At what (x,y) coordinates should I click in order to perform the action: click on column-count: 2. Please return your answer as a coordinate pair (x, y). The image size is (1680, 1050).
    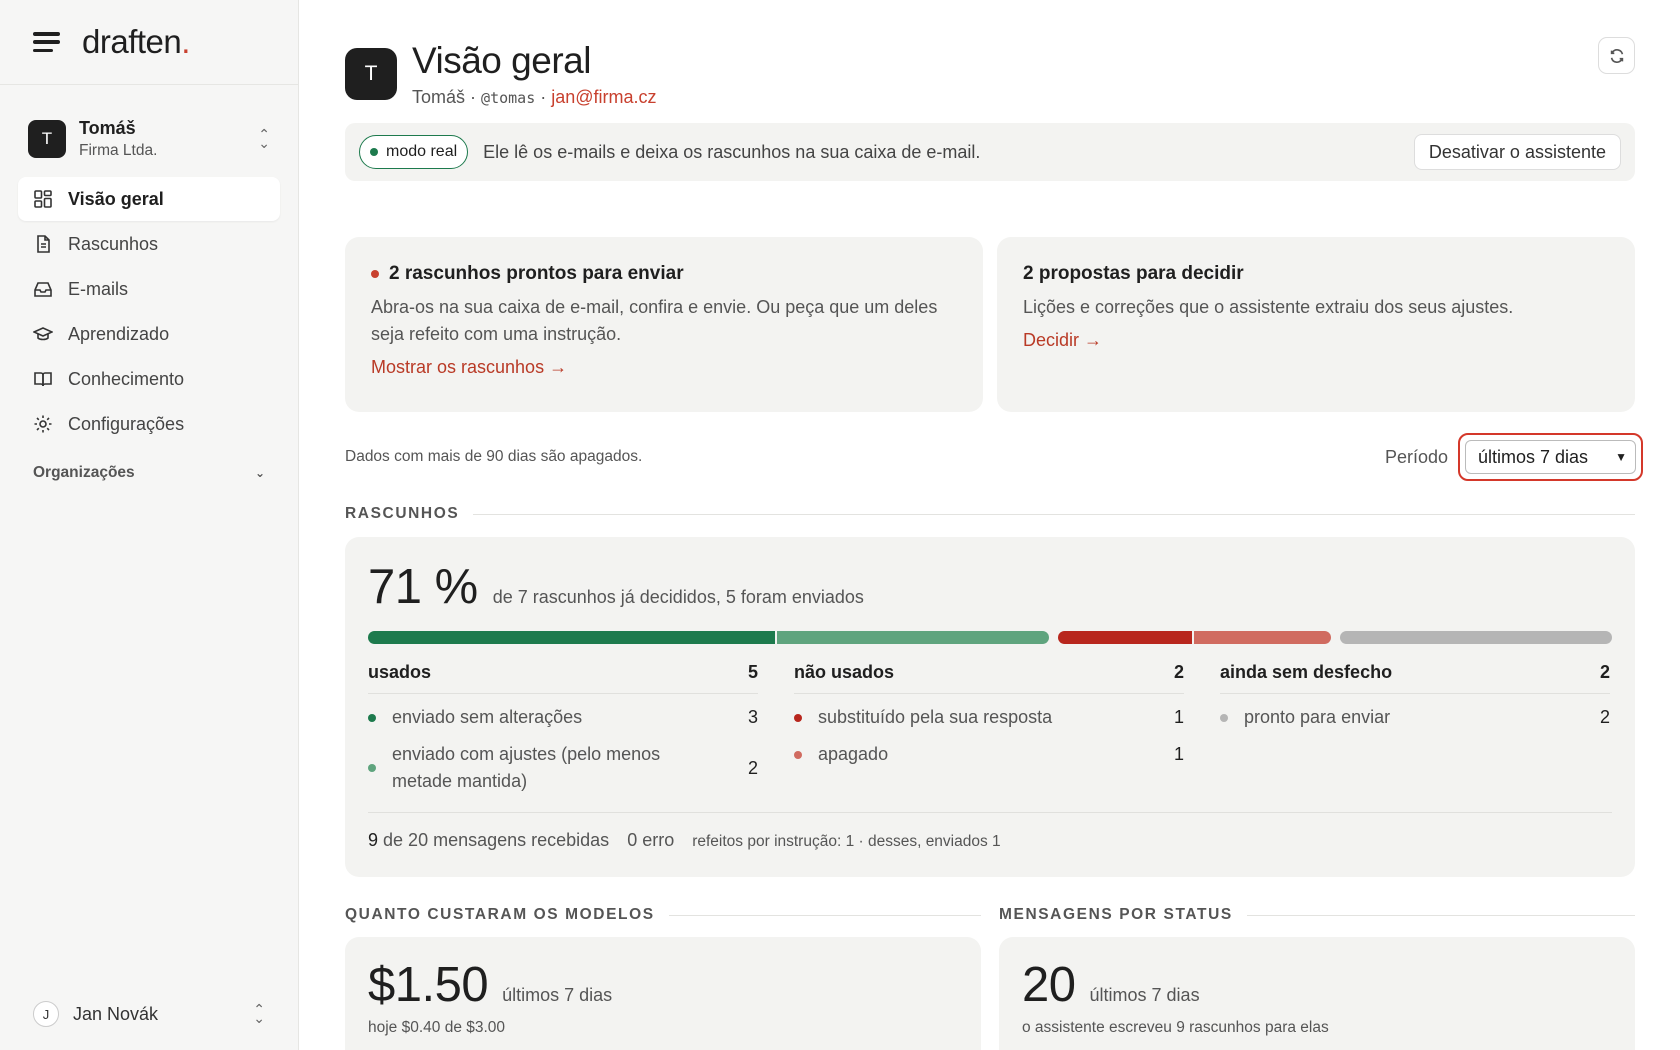
    Looking at the image, I should click on (1604, 672).